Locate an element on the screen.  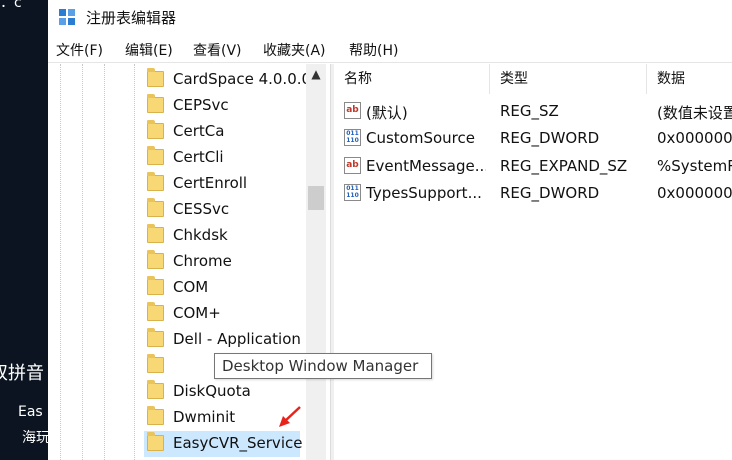
menu-file: 文件(F) is located at coordinates (79, 50).